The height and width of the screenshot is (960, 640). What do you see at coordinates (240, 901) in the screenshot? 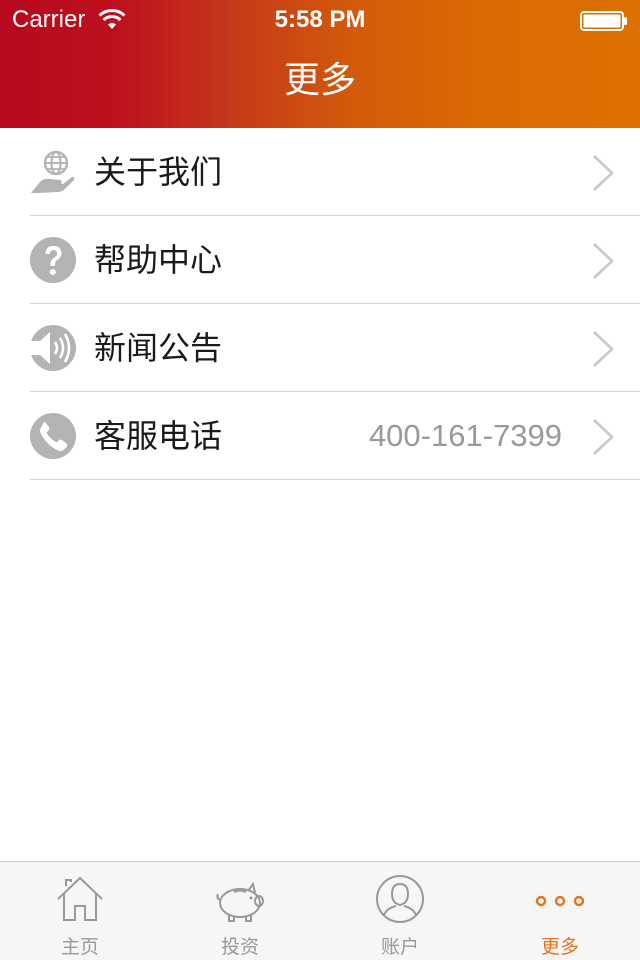
I see `piggy-bank-icon` at bounding box center [240, 901].